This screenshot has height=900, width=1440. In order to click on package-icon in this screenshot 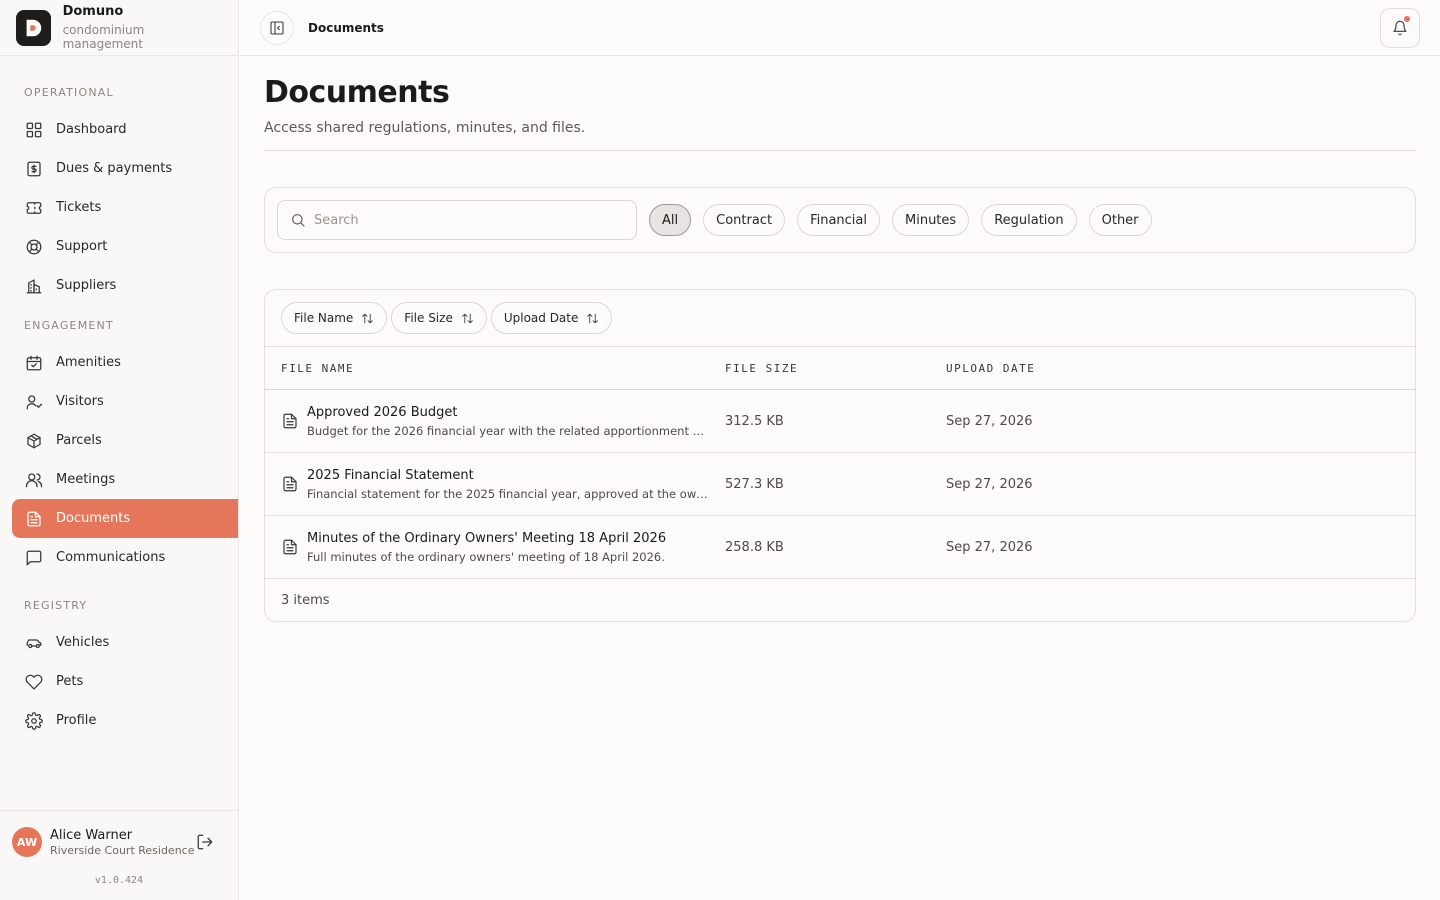, I will do `click(34, 441)`.